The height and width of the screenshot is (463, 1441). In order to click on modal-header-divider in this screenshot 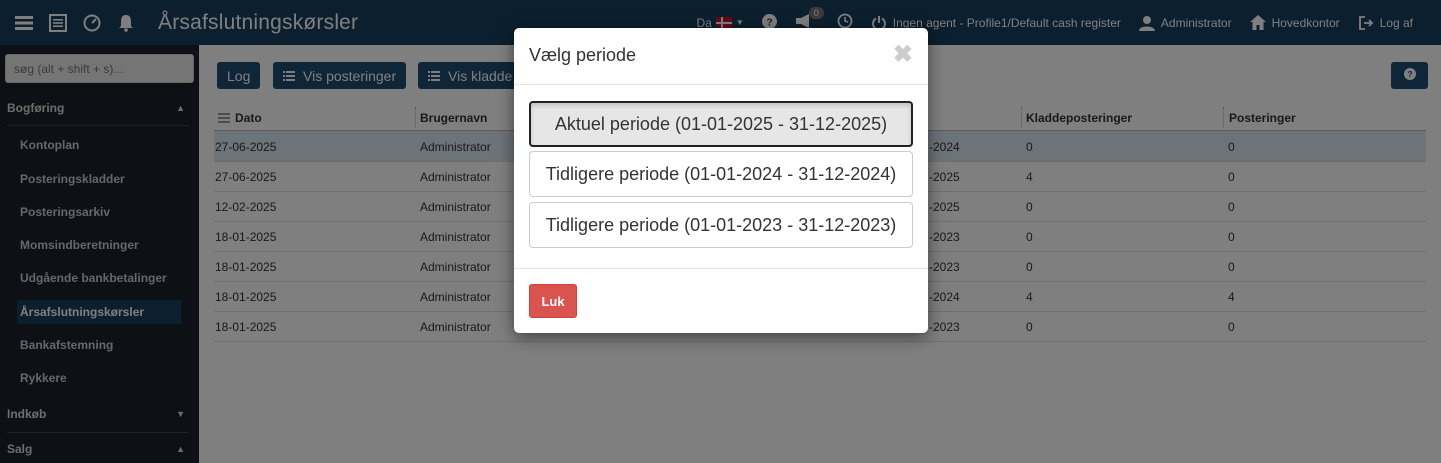, I will do `click(721, 84)`.